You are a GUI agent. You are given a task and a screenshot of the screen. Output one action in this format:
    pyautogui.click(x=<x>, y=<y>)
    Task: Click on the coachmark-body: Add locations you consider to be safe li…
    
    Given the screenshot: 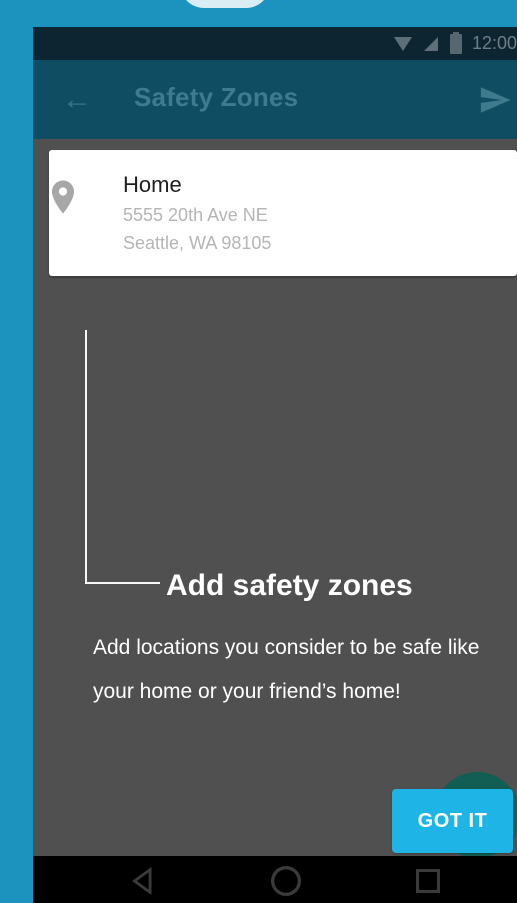 What is the action you would take?
    pyautogui.click(x=286, y=669)
    